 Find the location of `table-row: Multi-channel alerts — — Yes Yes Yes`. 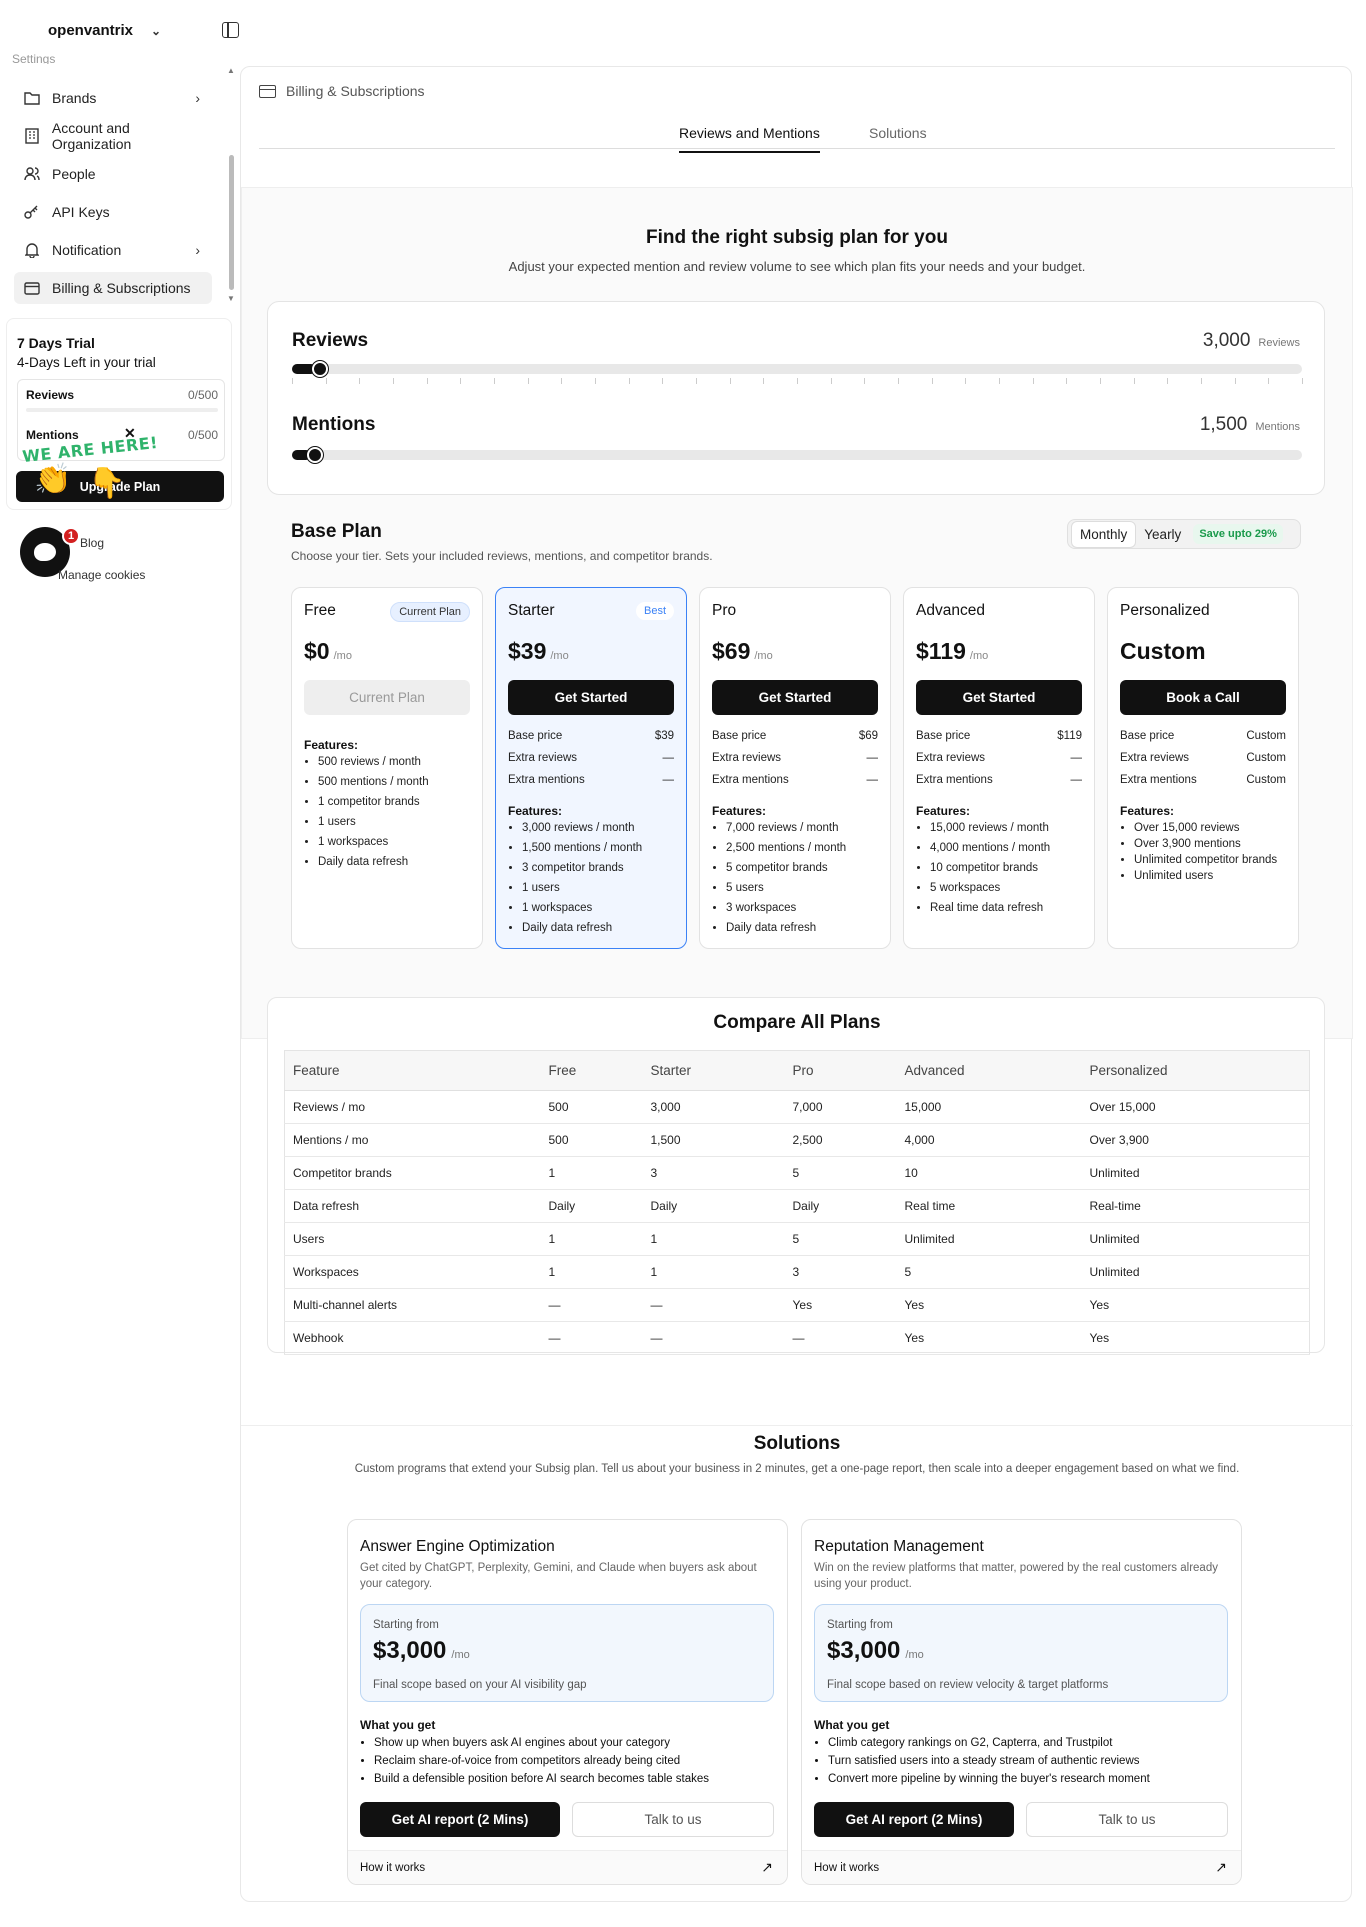

table-row: Multi-channel alerts — — Yes Yes Yes is located at coordinates (797, 1305).